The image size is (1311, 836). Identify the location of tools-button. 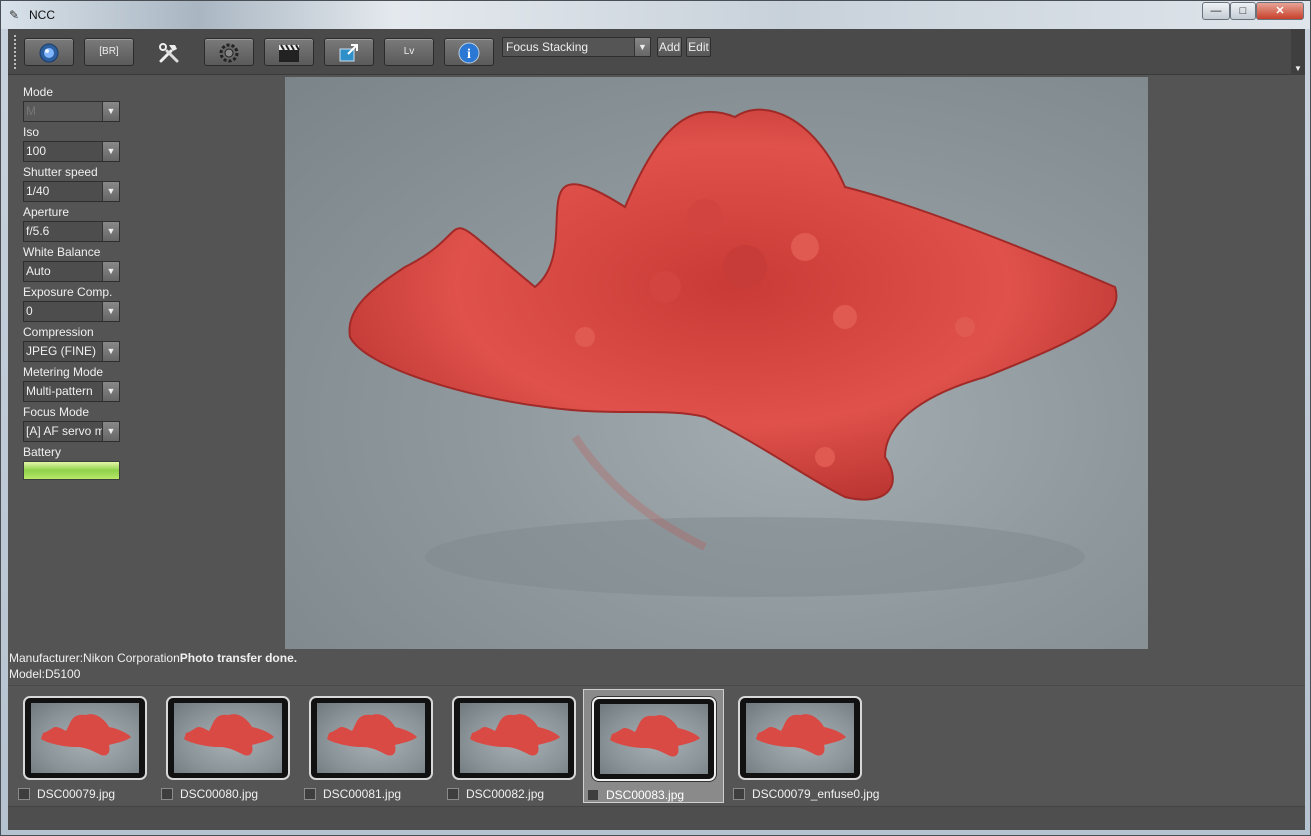
(169, 52).